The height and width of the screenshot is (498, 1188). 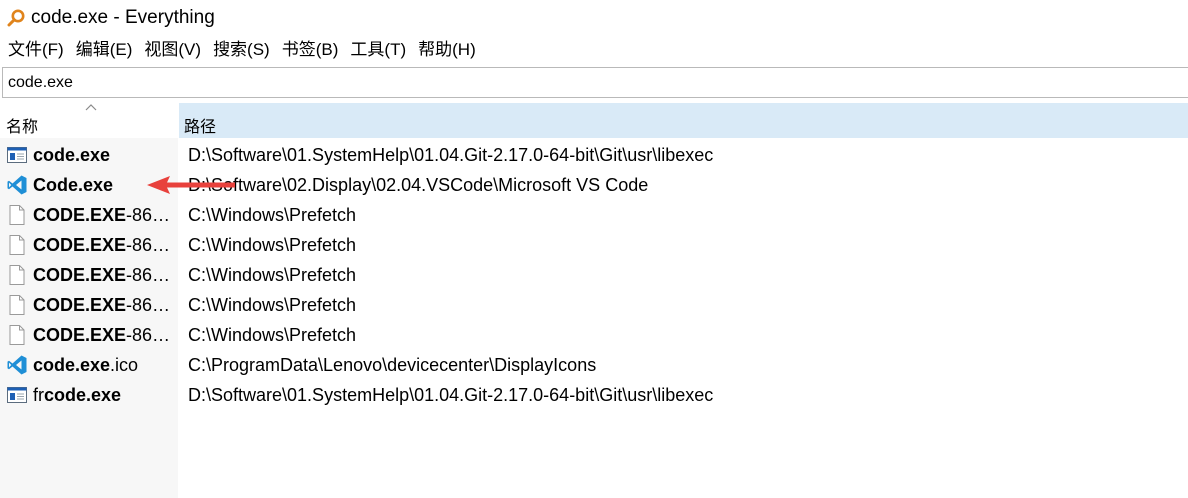 What do you see at coordinates (172, 49) in the screenshot?
I see `menu-view: 视图(V)` at bounding box center [172, 49].